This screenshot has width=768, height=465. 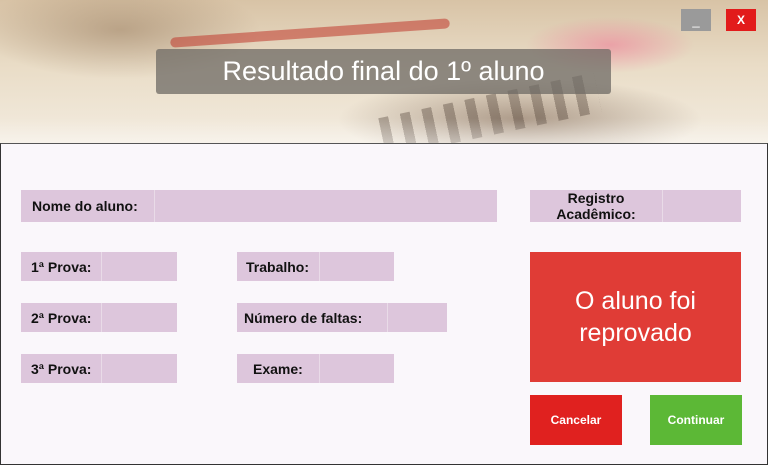 What do you see at coordinates (85, 206) in the screenshot?
I see `nome-aluno-label: Nome do aluno:` at bounding box center [85, 206].